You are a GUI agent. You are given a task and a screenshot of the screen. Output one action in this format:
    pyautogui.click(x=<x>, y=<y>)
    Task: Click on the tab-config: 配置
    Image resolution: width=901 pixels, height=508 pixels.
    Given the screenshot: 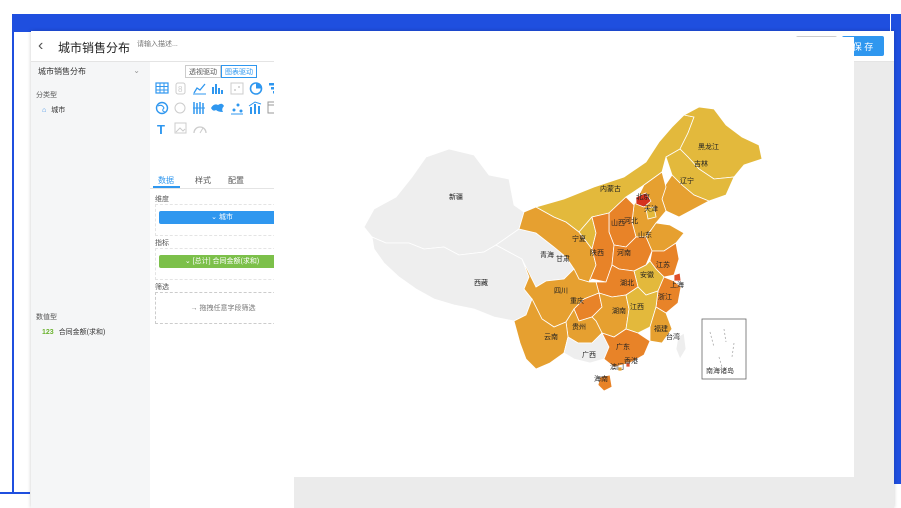 What is the action you would take?
    pyautogui.click(x=236, y=180)
    